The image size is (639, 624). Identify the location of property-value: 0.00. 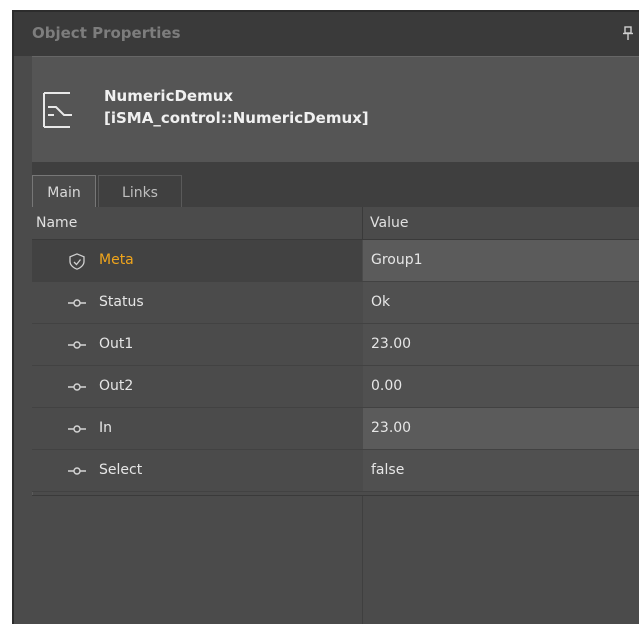
(387, 386).